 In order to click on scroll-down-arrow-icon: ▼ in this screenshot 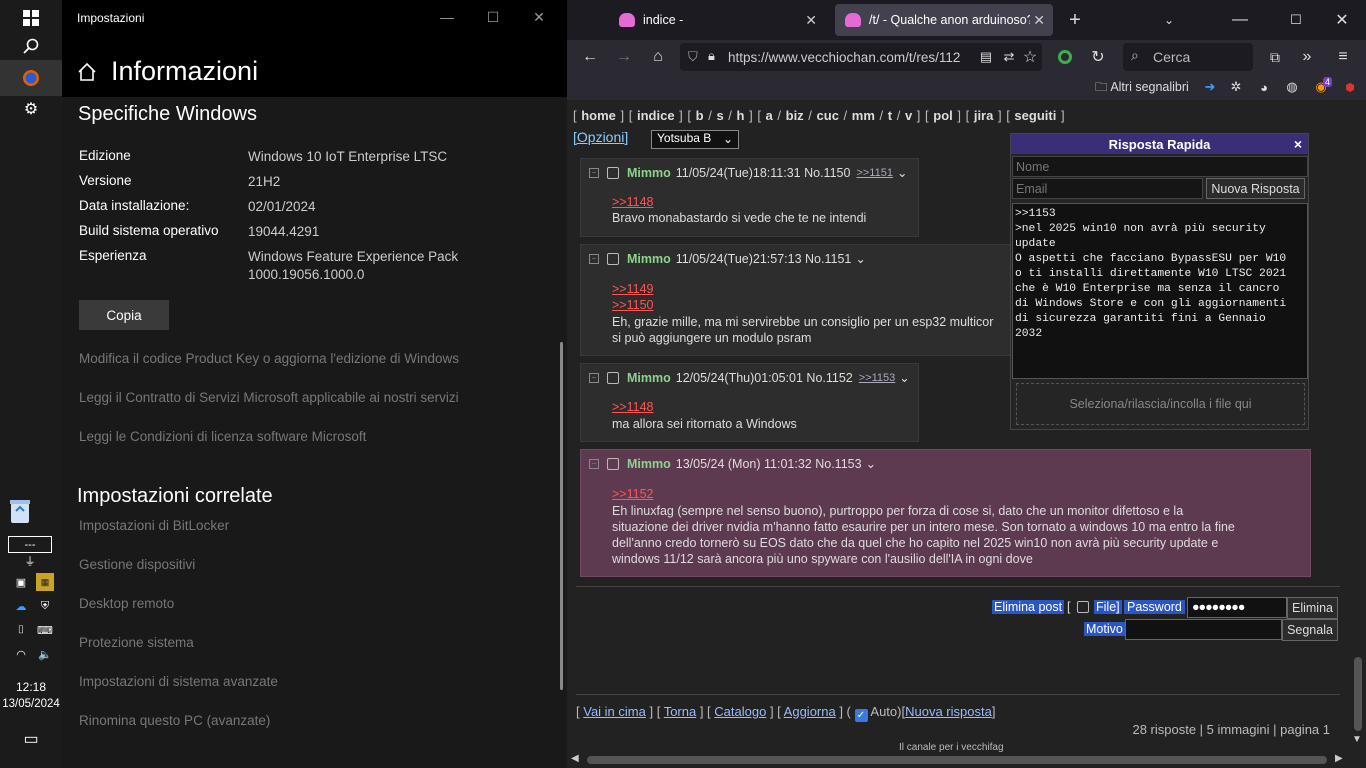, I will do `click(1357, 739)`.